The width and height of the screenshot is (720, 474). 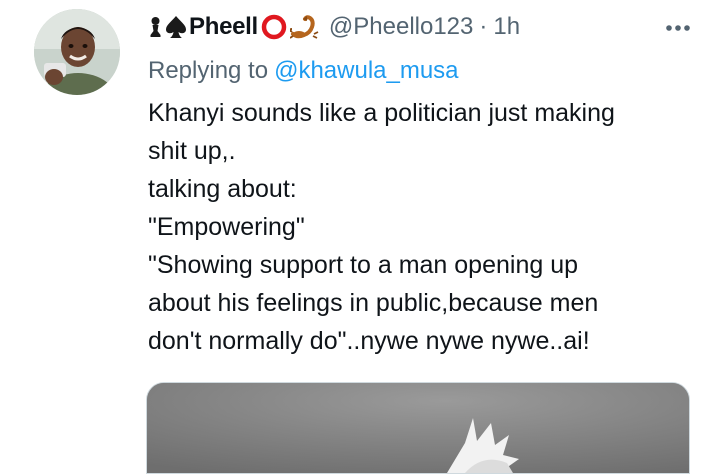 What do you see at coordinates (223, 26) in the screenshot?
I see `author-display-name: Pheell` at bounding box center [223, 26].